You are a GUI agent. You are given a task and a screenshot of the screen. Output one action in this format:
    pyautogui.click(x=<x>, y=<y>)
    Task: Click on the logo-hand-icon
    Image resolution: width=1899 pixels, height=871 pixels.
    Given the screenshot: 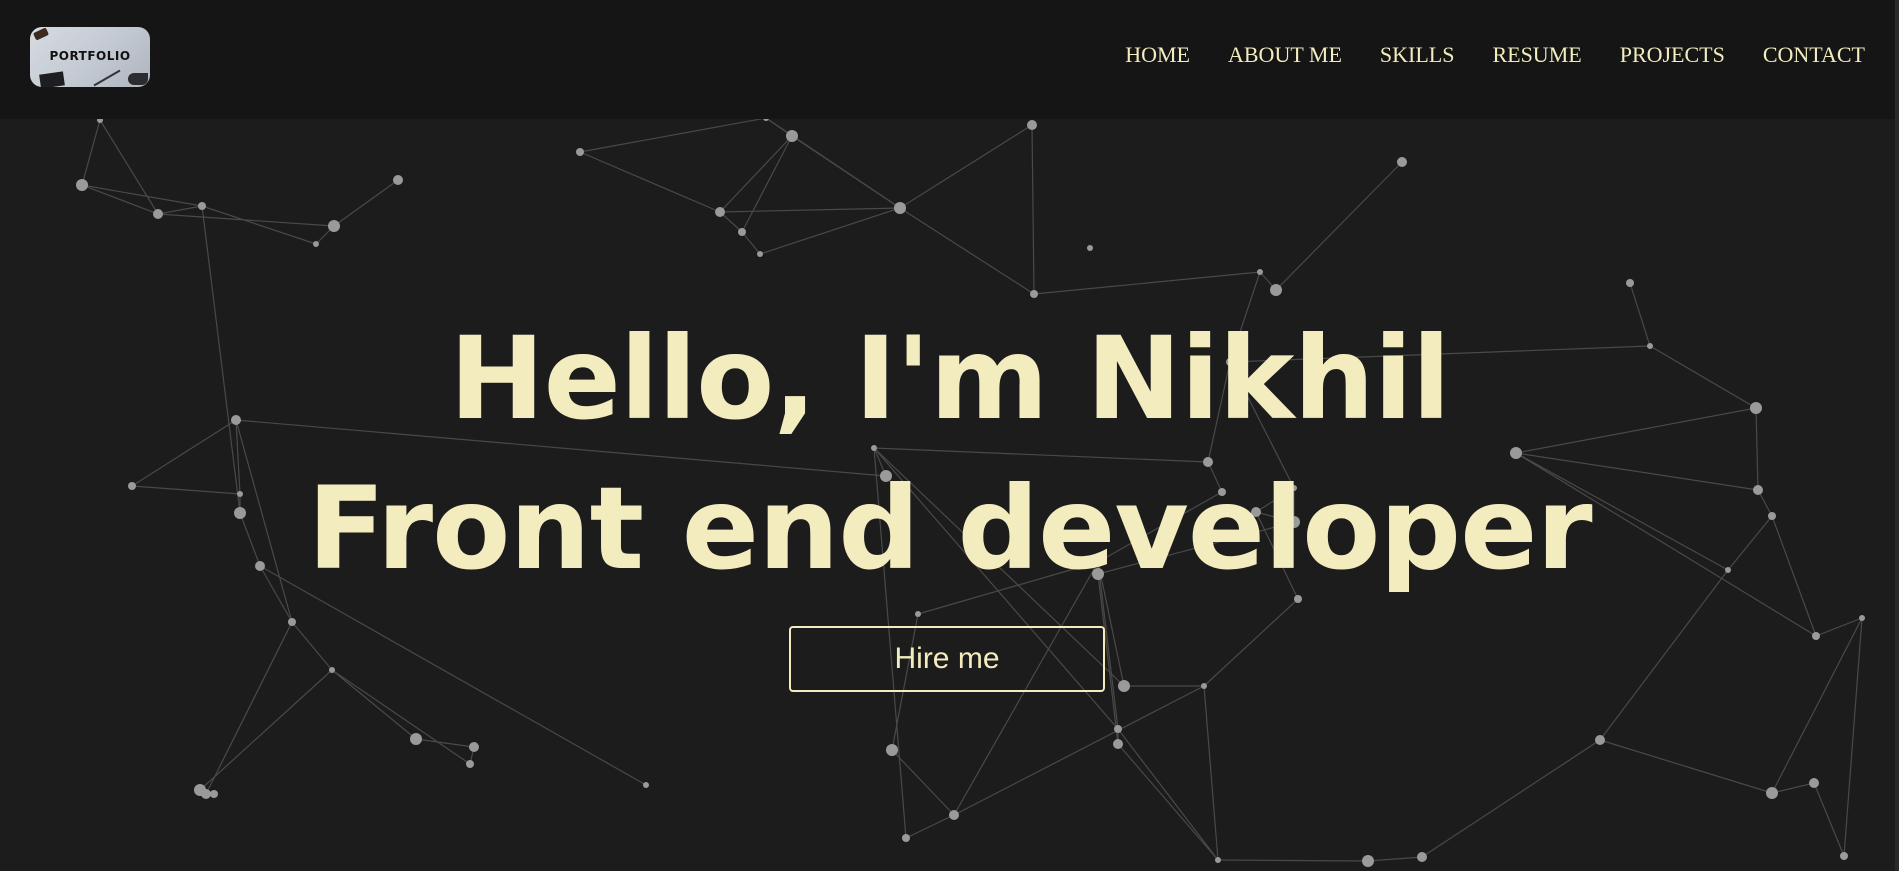 What is the action you would take?
    pyautogui.click(x=138, y=79)
    